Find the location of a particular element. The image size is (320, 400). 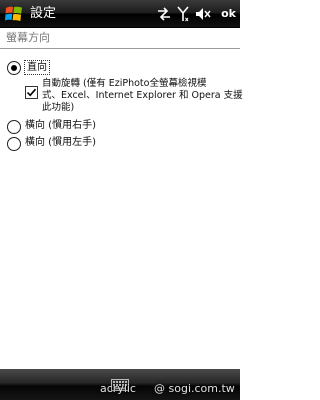

portrait-radio is located at coordinates (14, 68).